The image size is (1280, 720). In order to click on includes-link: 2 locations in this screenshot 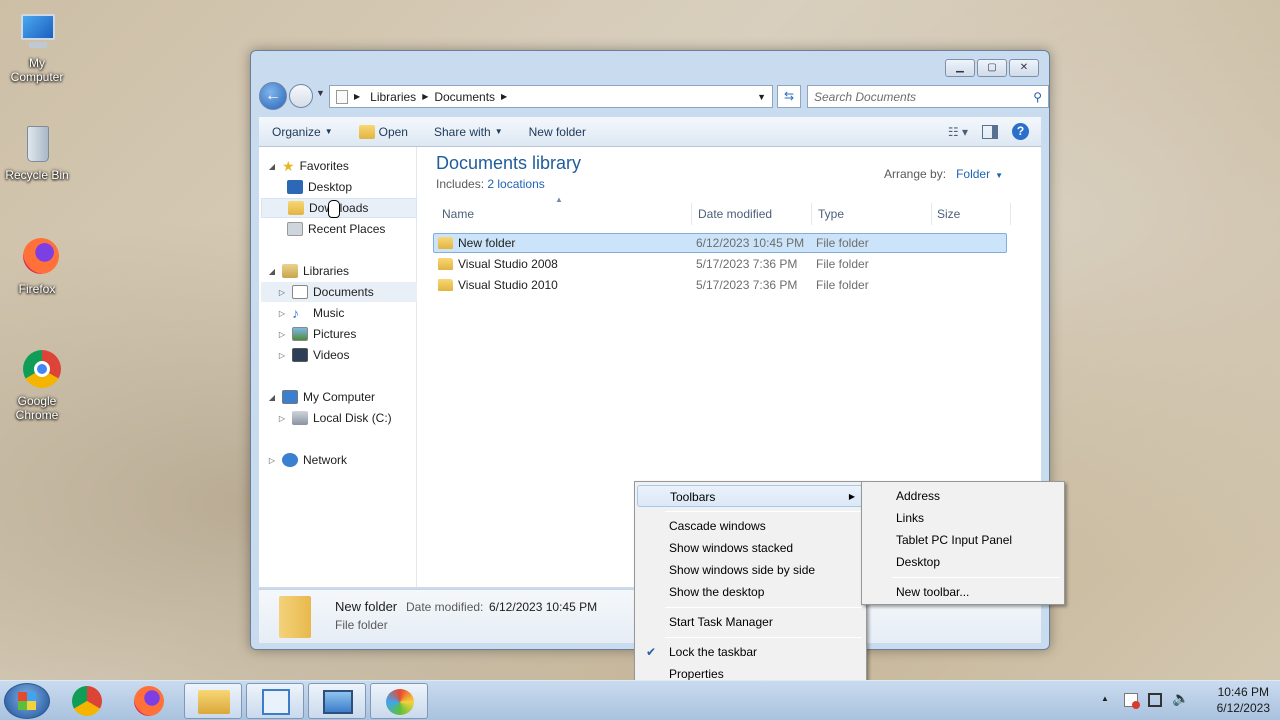, I will do `click(515, 184)`.